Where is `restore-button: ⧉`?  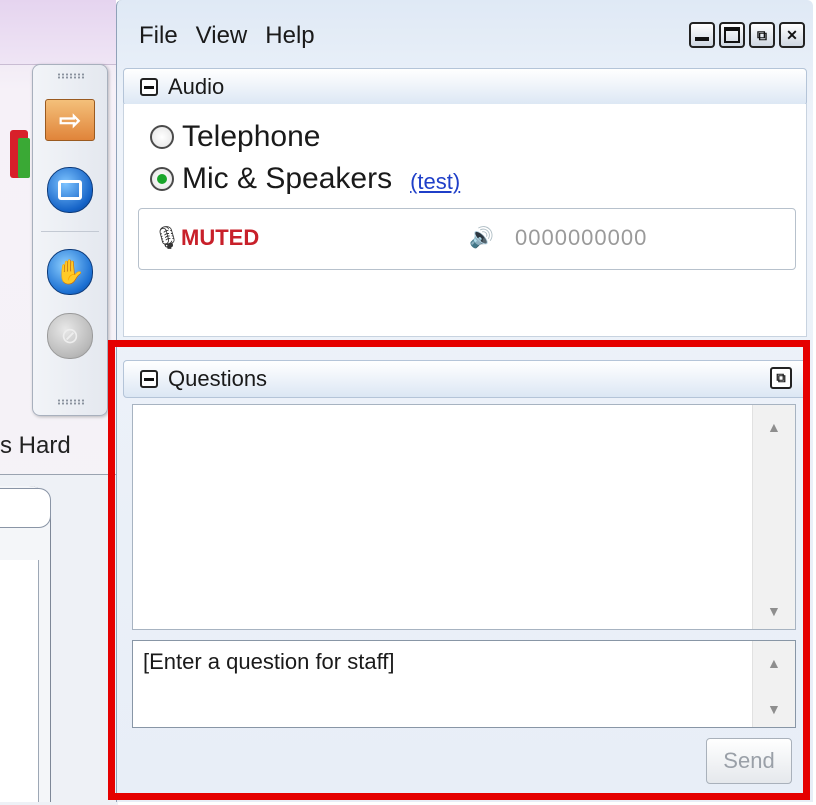 restore-button: ⧉ is located at coordinates (762, 35).